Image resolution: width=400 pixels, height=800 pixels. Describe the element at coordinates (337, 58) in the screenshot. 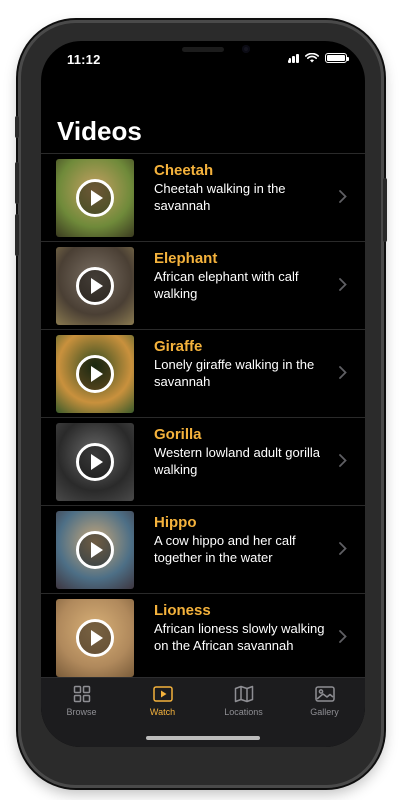

I see `battery-icon` at that location.